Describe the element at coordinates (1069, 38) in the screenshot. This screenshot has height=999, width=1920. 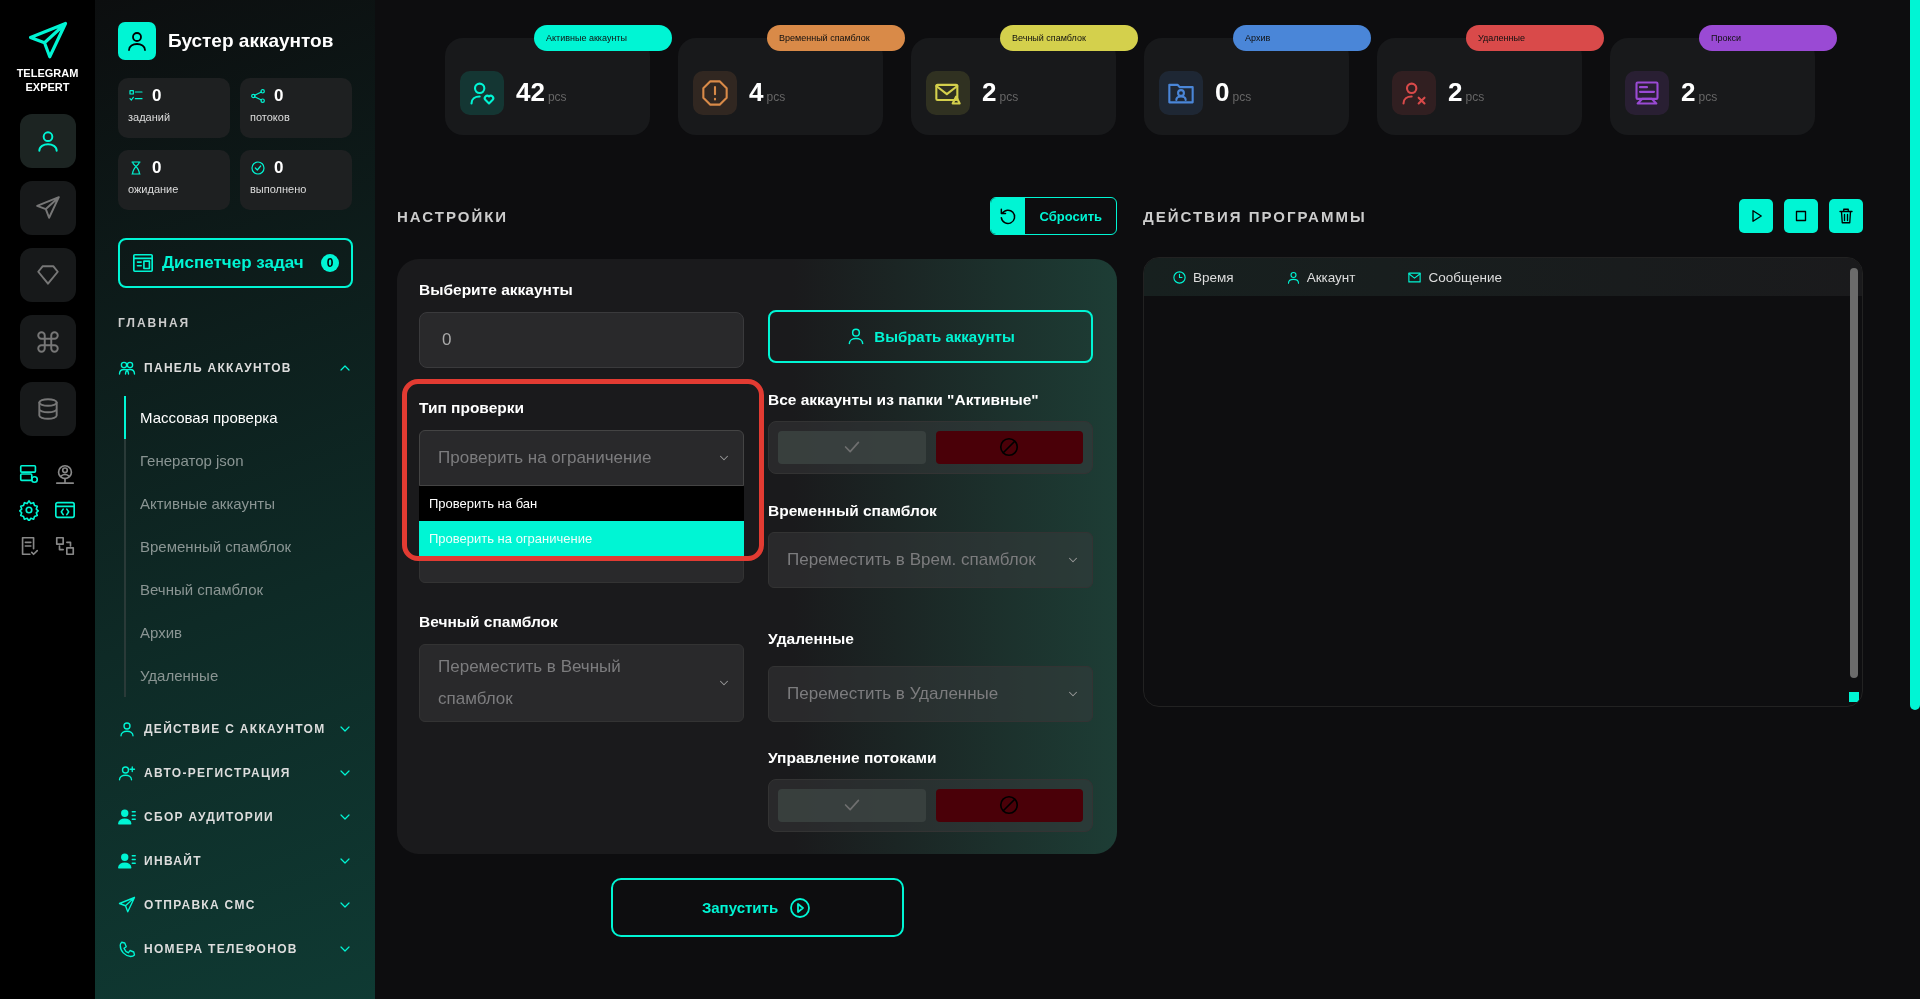
I see `stat-badge: Вечный спамблок` at that location.